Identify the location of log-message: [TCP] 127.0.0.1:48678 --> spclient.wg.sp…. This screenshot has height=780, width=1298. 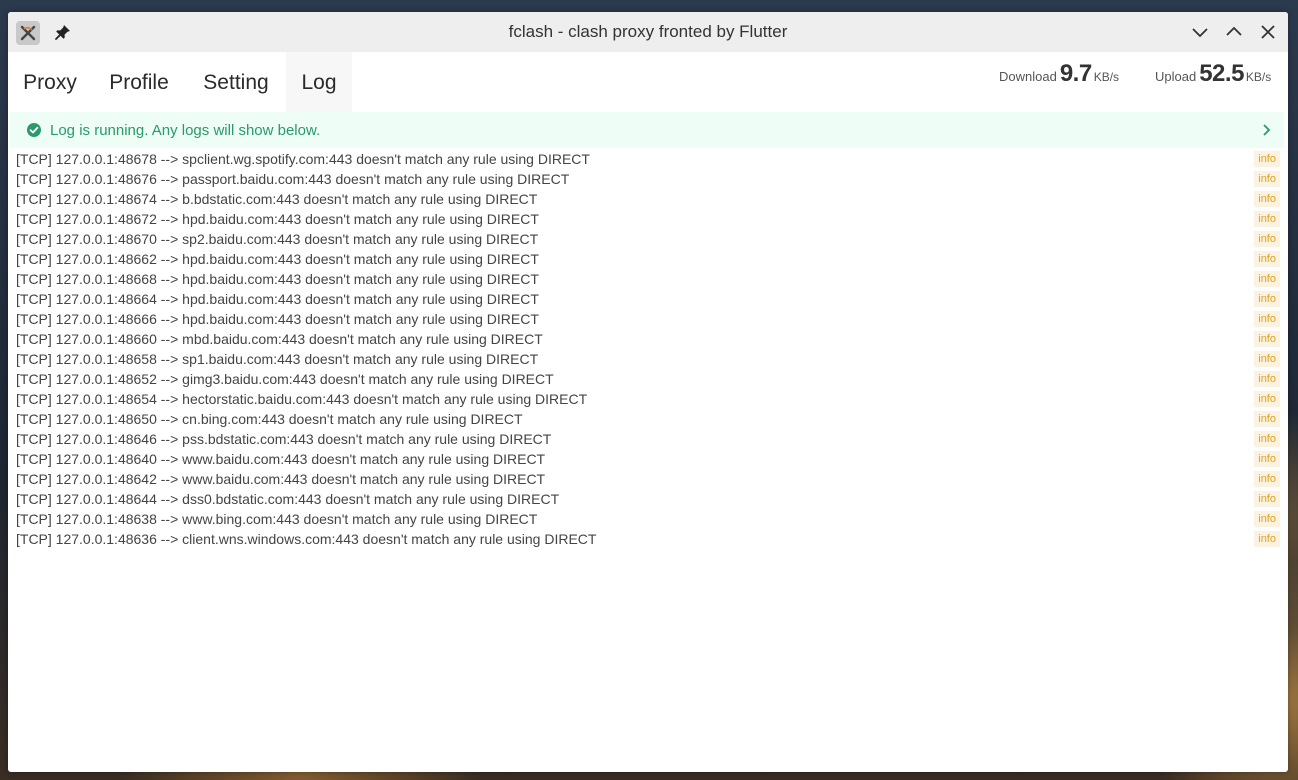
(303, 159).